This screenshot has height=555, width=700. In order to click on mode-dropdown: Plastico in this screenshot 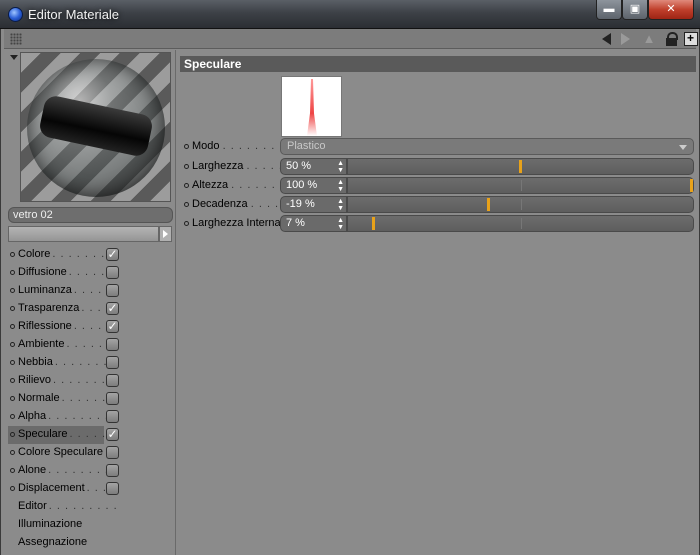, I will do `click(487, 146)`.